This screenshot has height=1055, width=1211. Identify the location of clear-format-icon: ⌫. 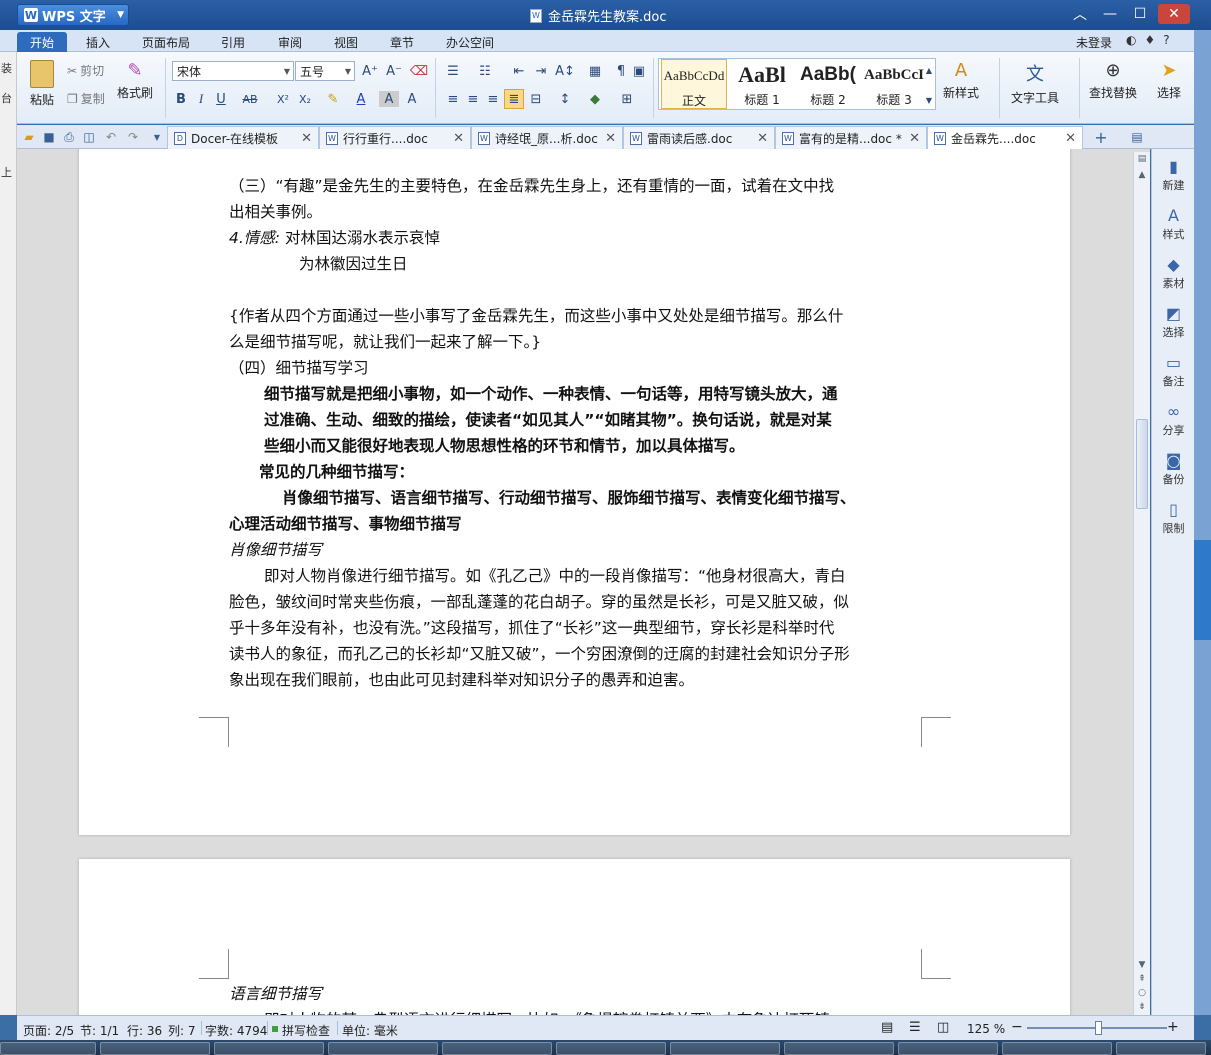
(419, 71).